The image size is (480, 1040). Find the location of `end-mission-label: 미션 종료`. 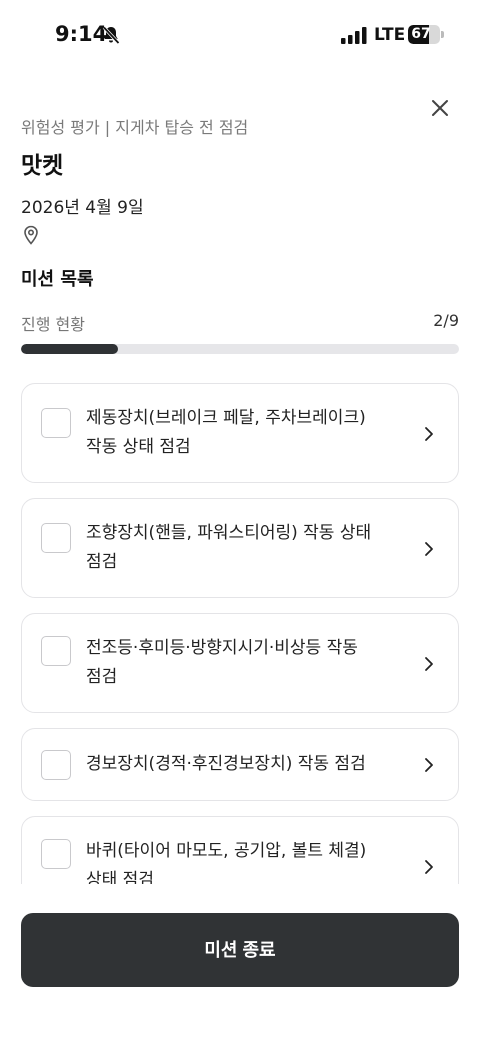

end-mission-label: 미션 종료 is located at coordinates (240, 950).